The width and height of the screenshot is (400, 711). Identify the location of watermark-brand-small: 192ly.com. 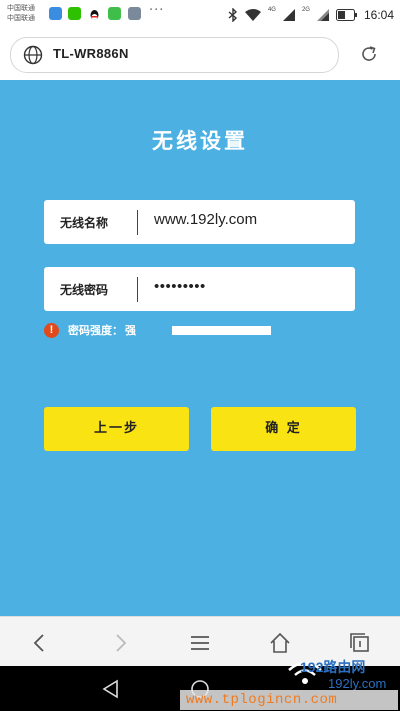
(357, 683).